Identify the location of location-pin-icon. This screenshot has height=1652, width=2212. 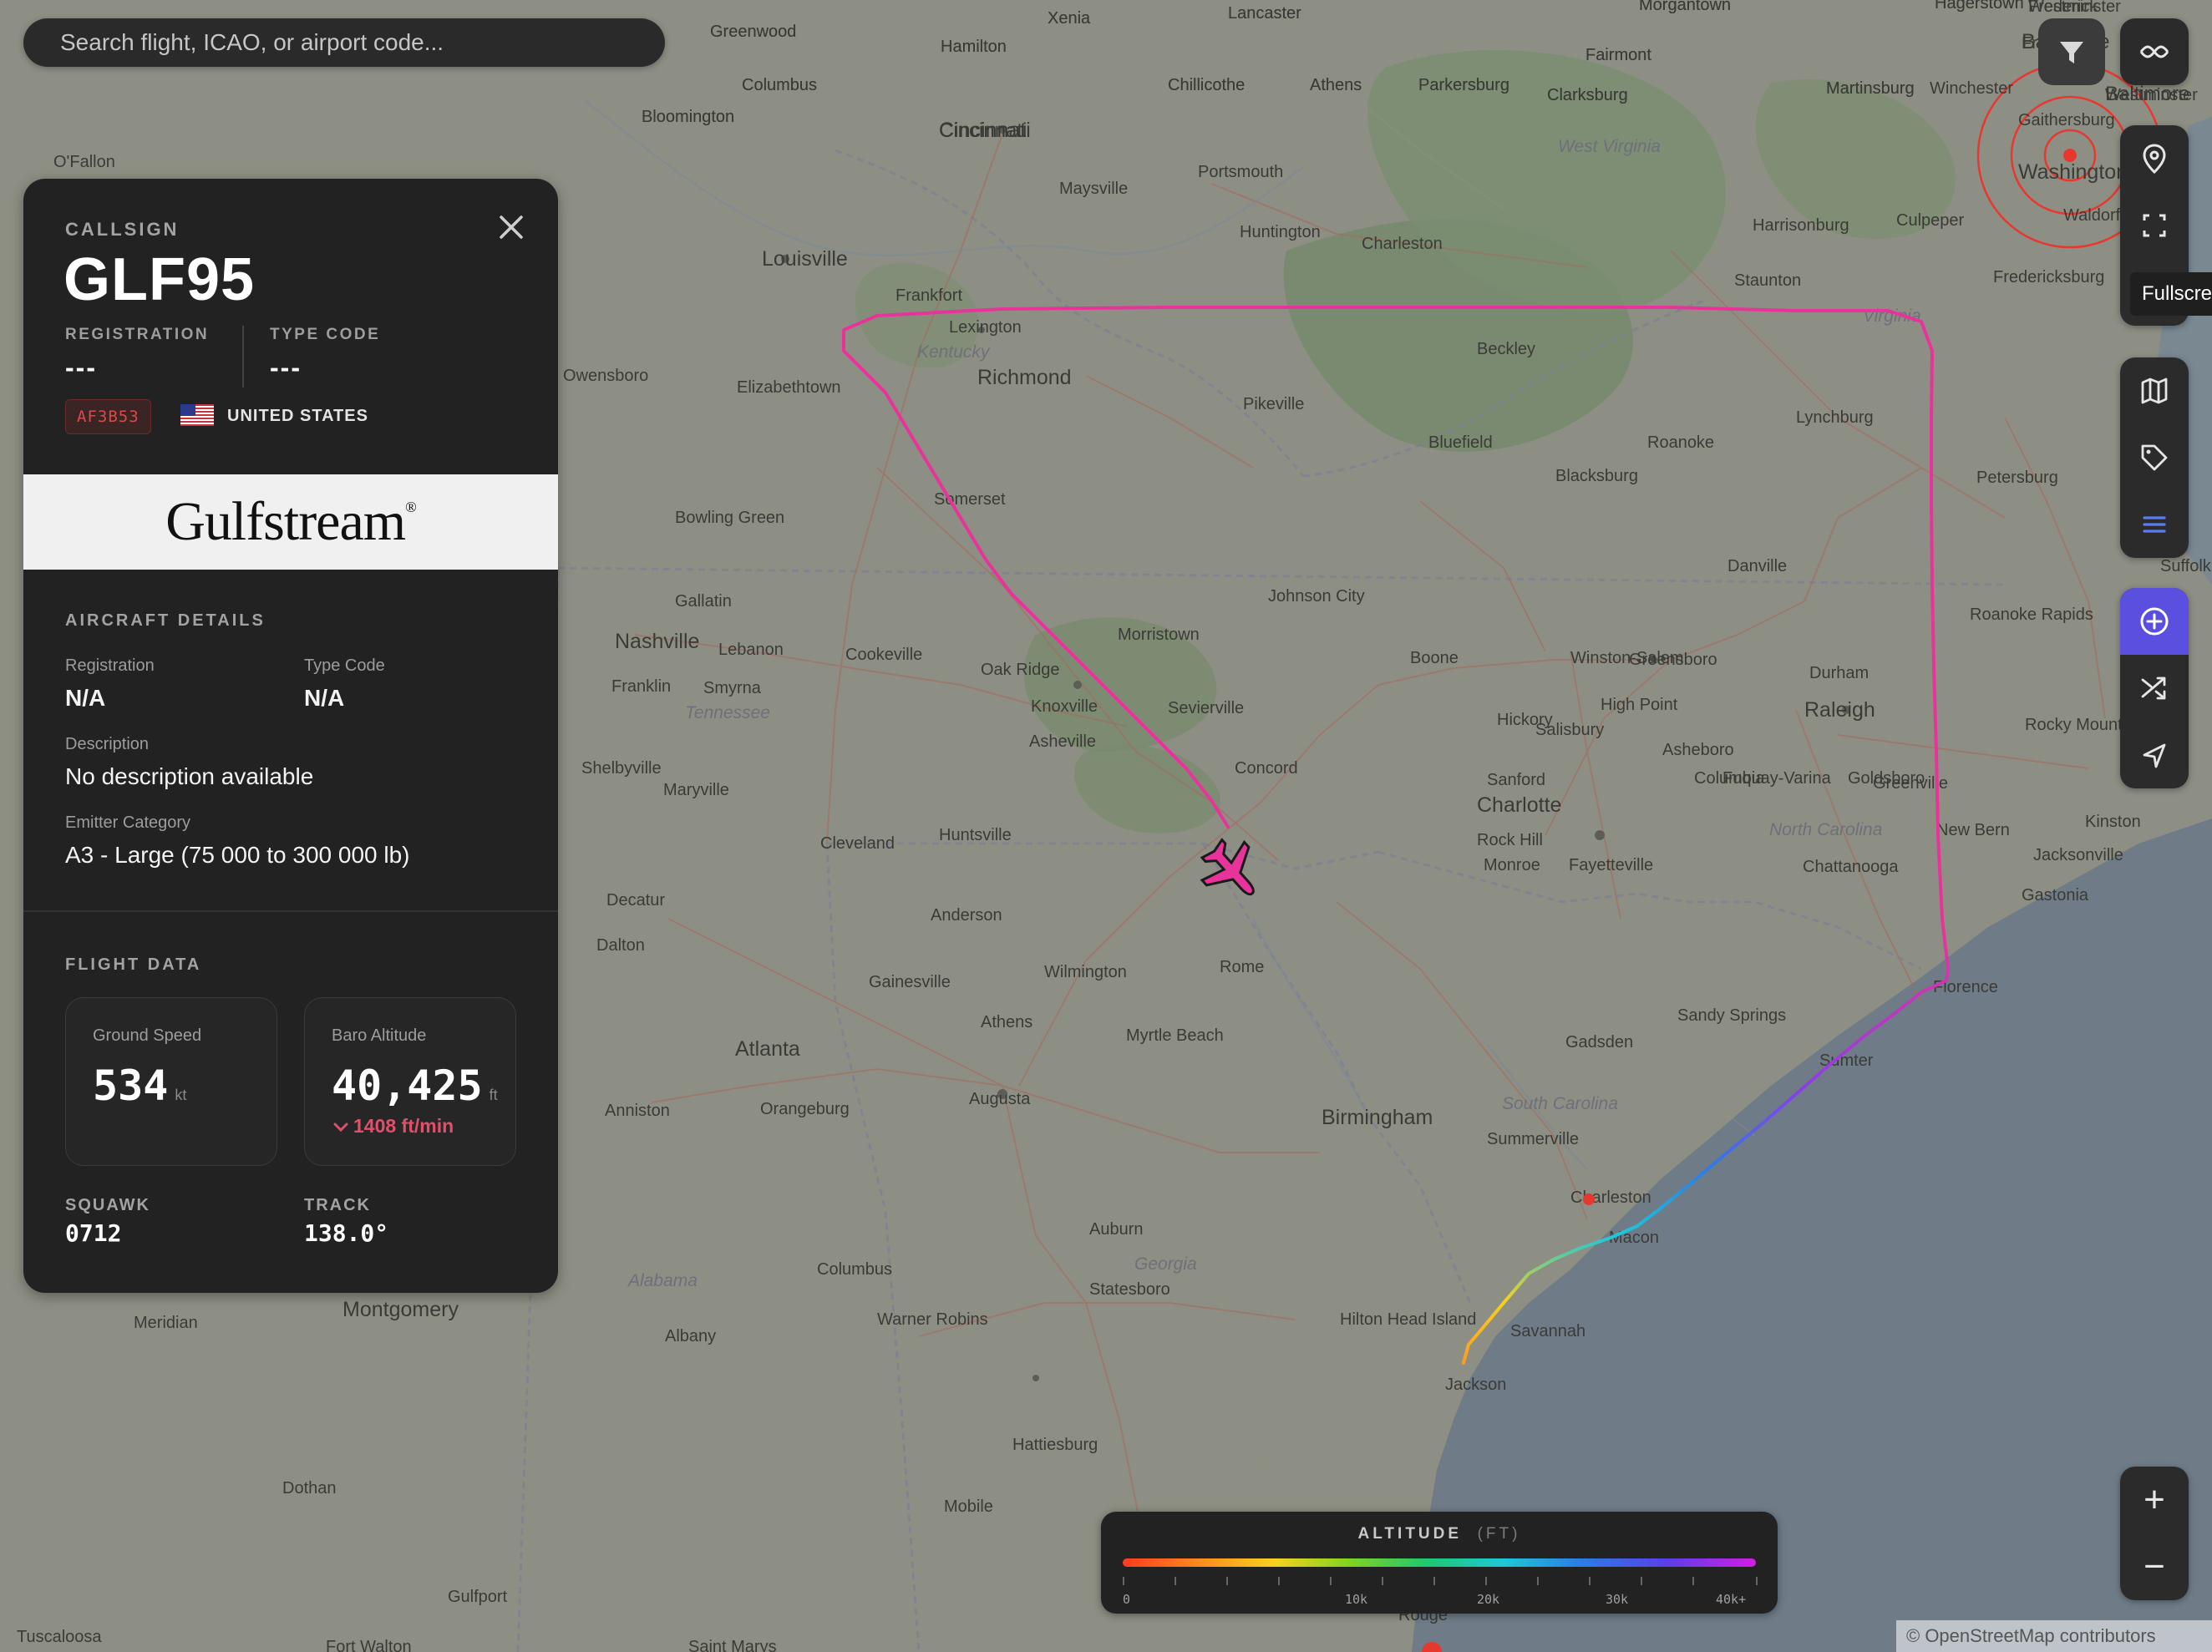
(2154, 159).